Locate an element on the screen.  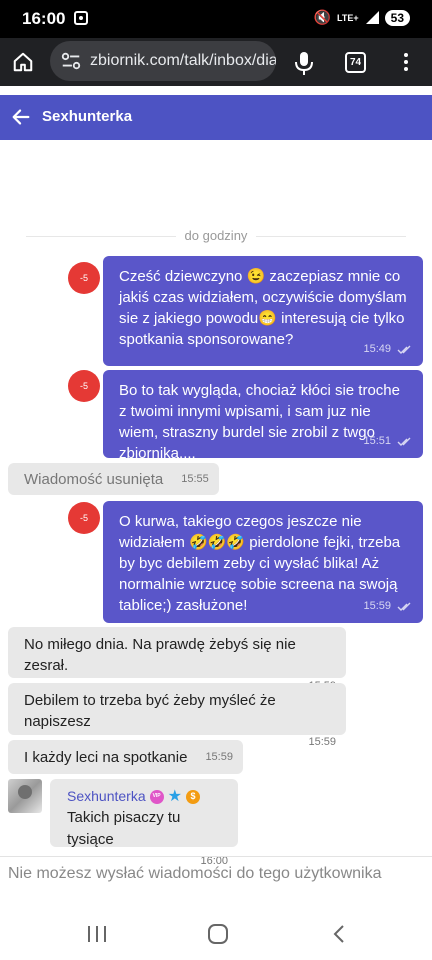
home-button-icon is located at coordinates (218, 934).